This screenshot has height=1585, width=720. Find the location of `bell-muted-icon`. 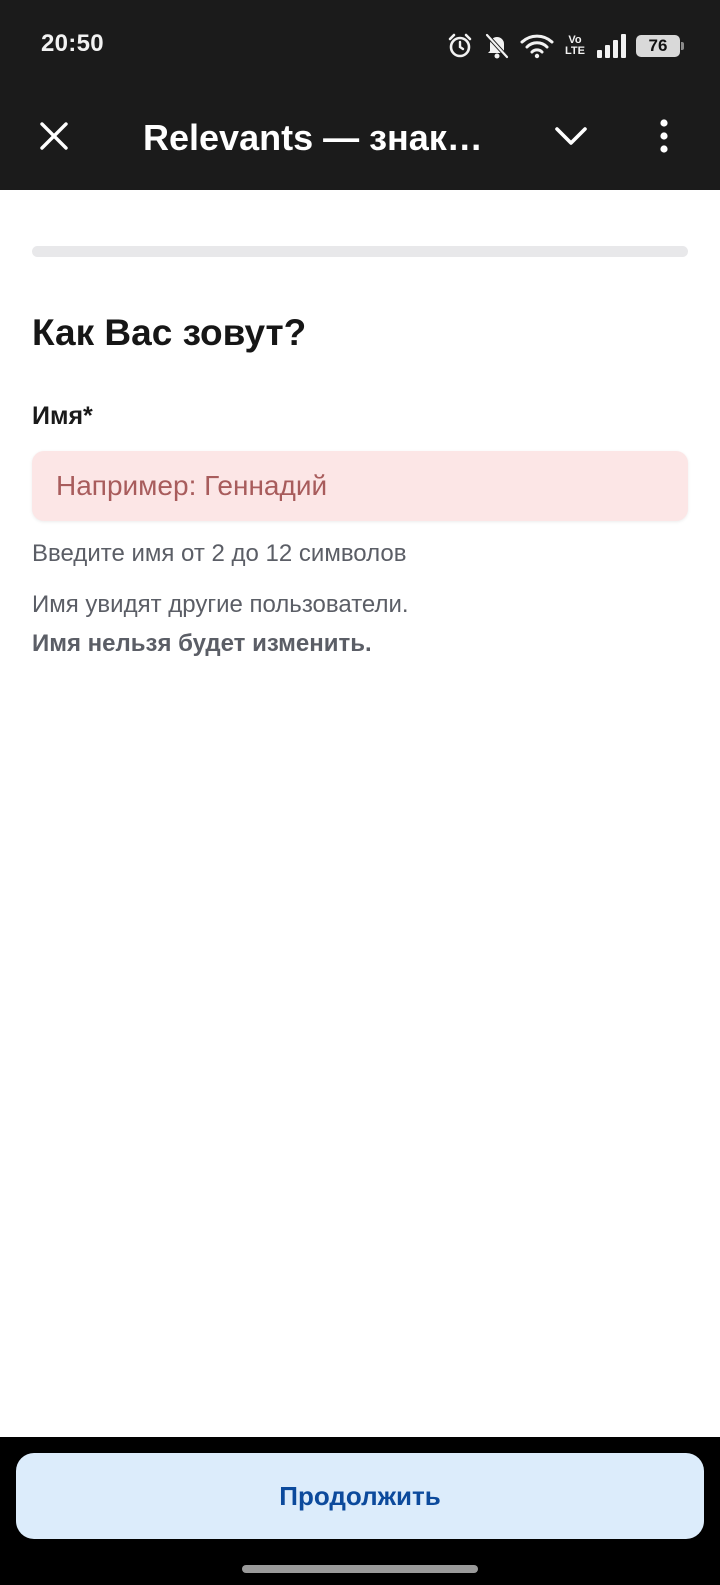

bell-muted-icon is located at coordinates (497, 46).